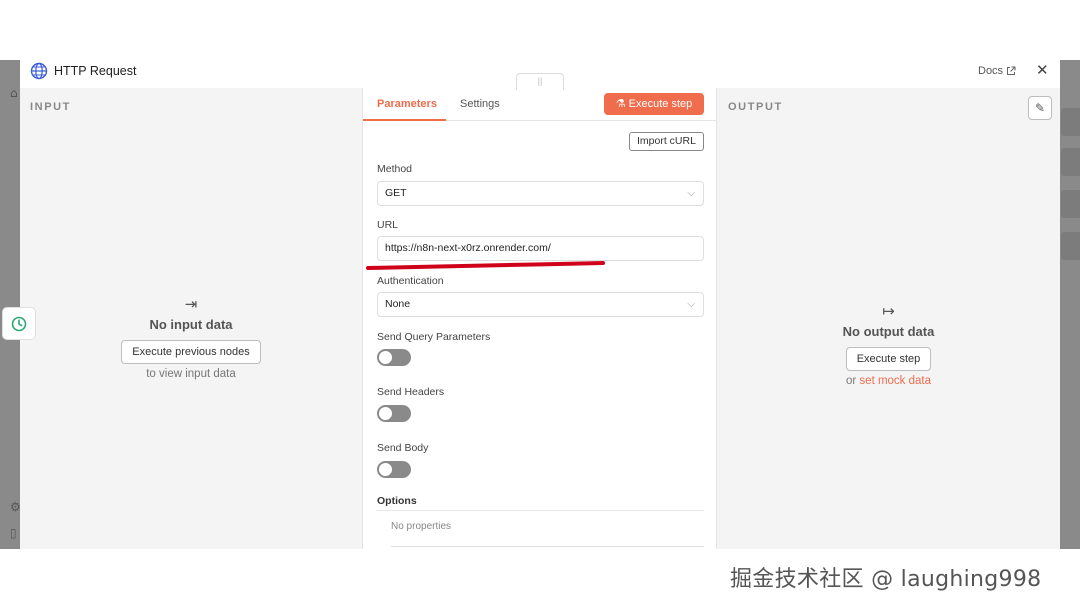 This screenshot has height=608, width=1080. What do you see at coordinates (1042, 71) in the screenshot?
I see `close-icon: ✕` at bounding box center [1042, 71].